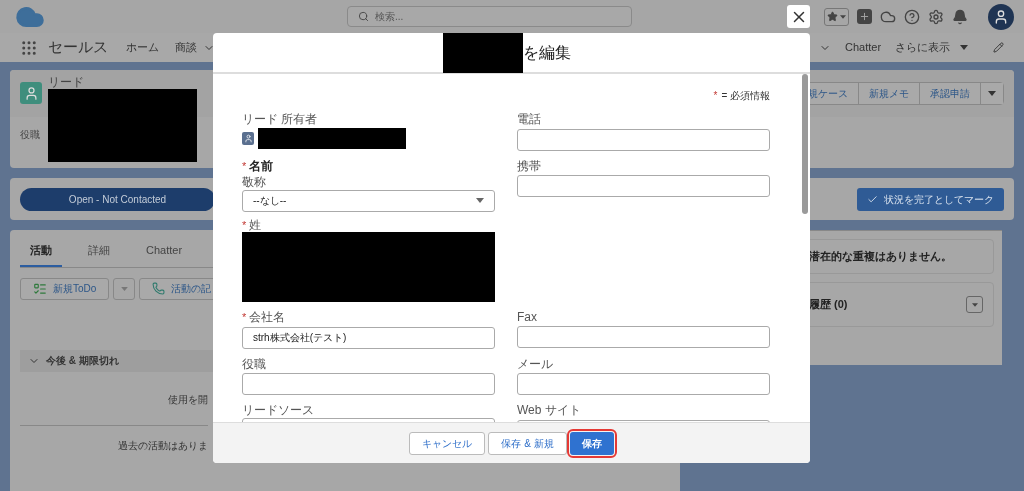 Image resolution: width=1024 pixels, height=491 pixels. Describe the element at coordinates (864, 16) in the screenshot. I see `add-icon` at that location.